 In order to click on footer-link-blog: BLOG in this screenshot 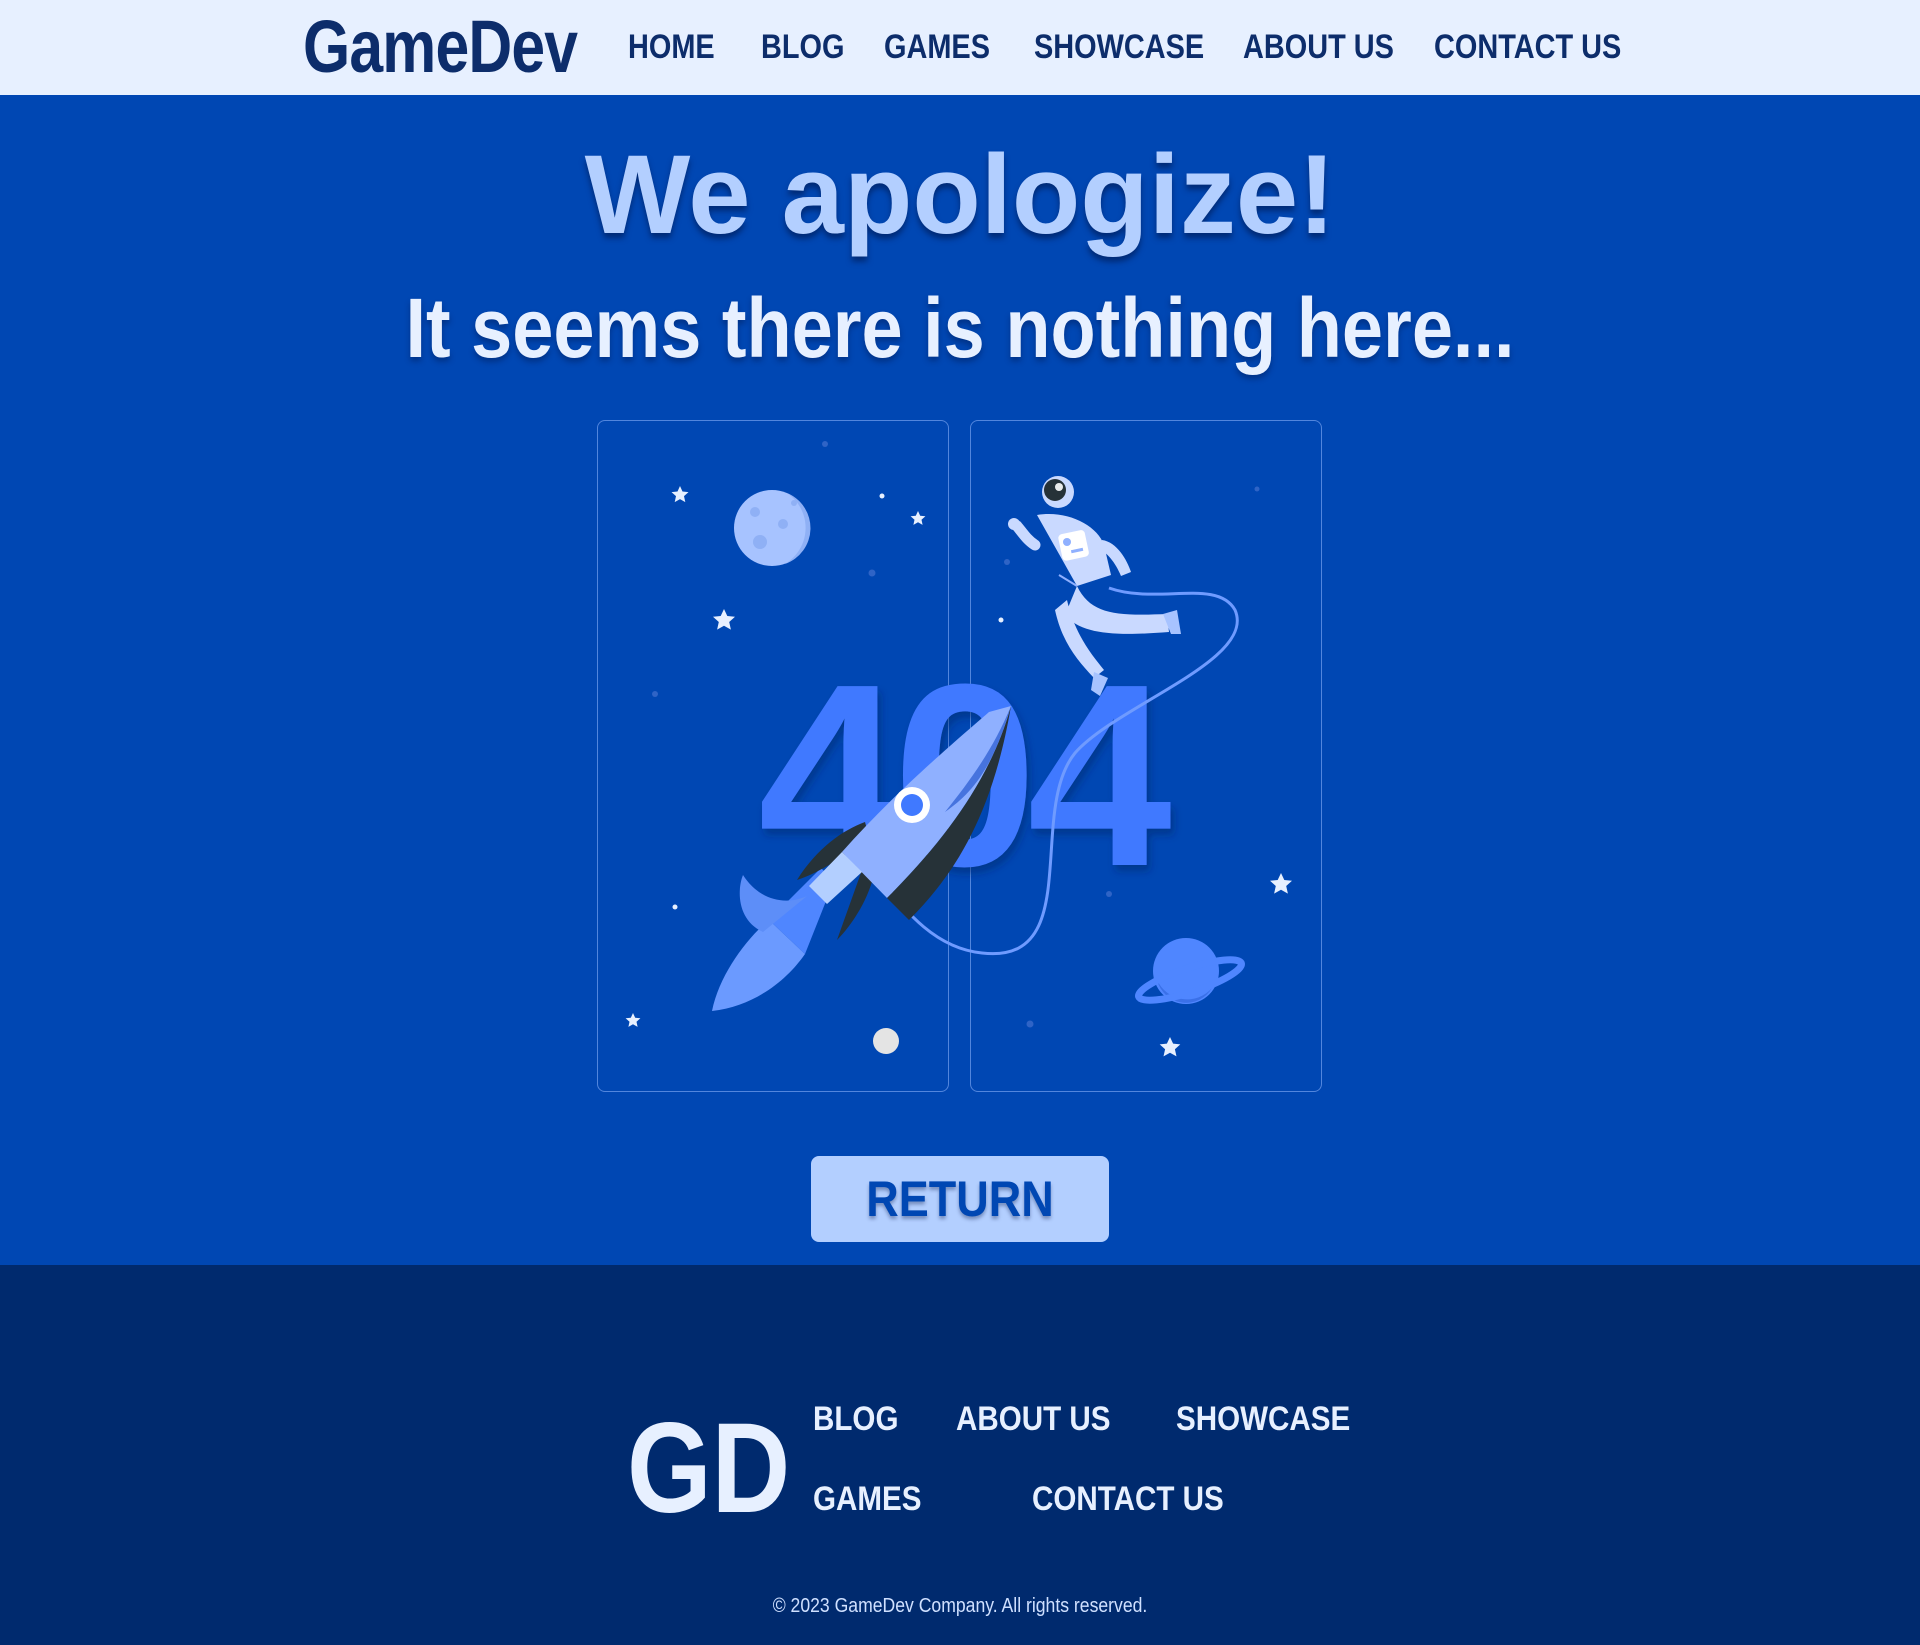, I will do `click(855, 1419)`.